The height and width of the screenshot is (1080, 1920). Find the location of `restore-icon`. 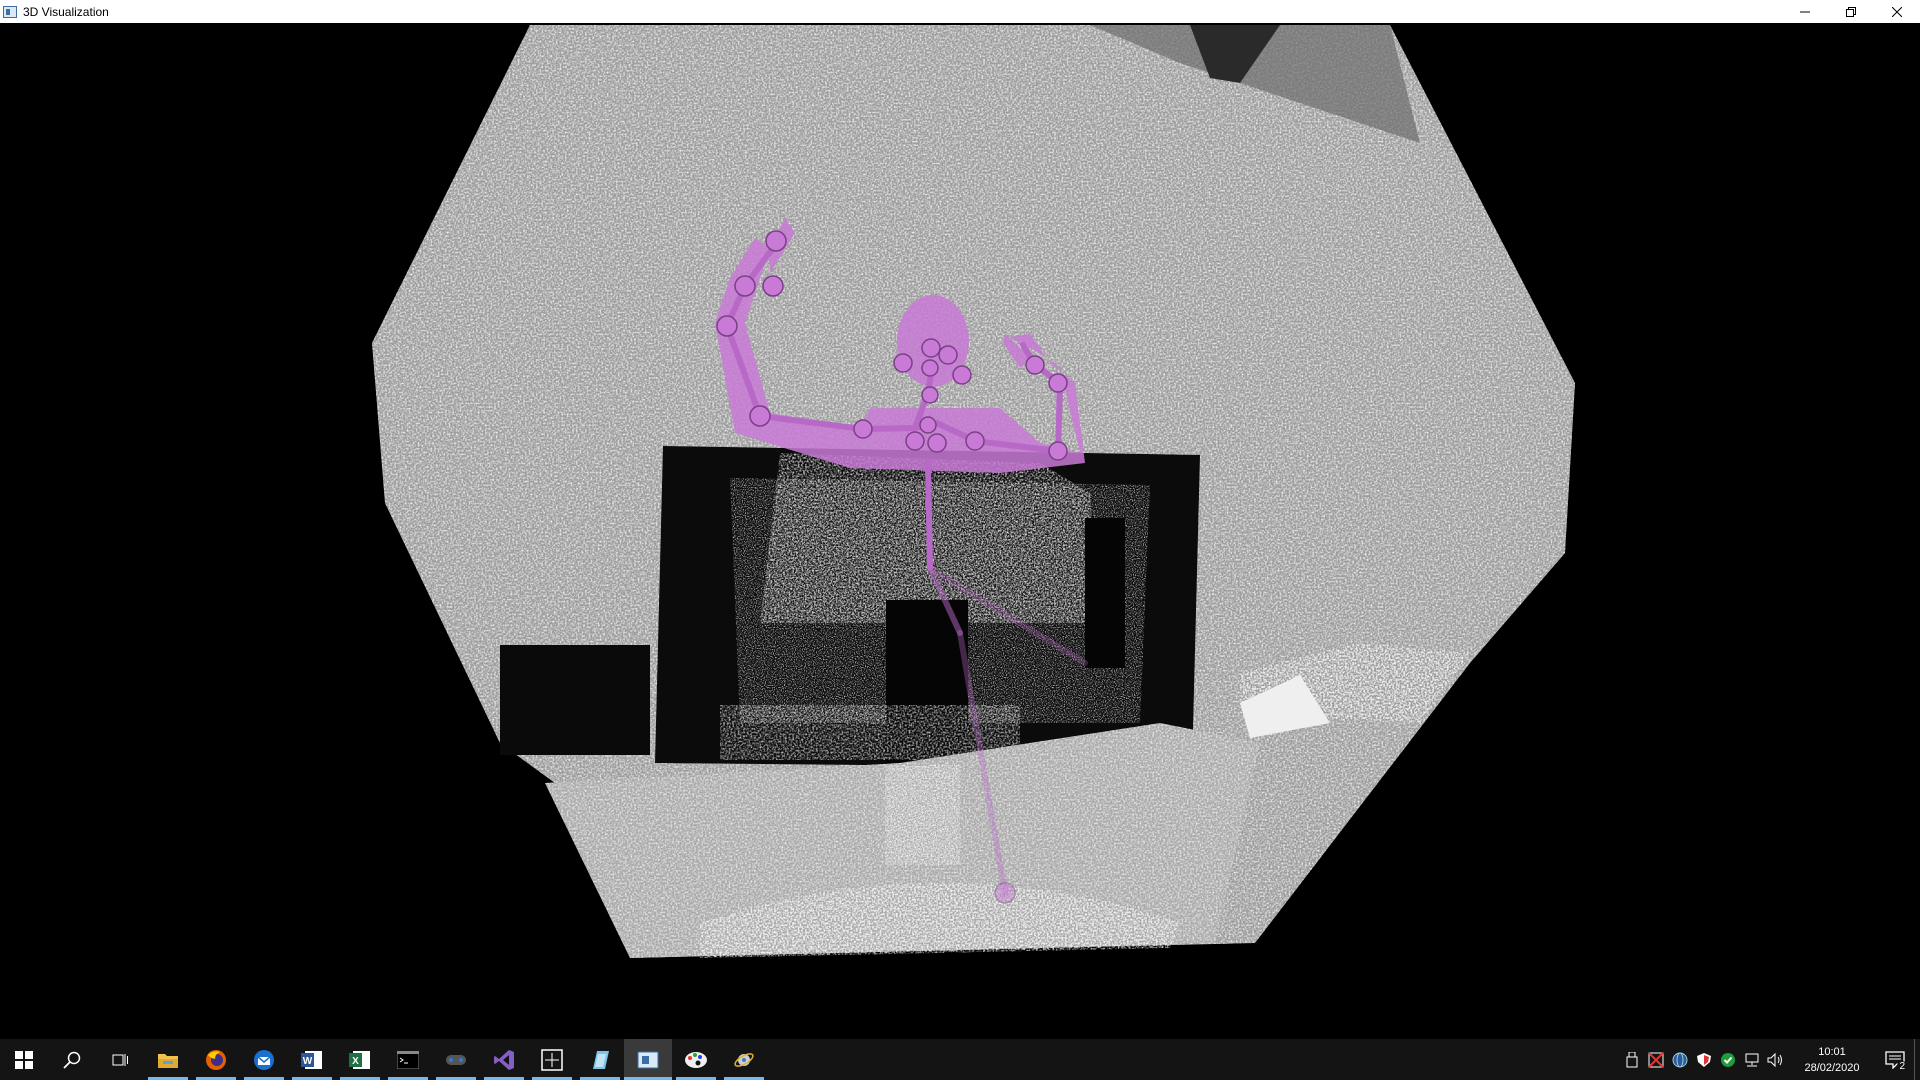

restore-icon is located at coordinates (1851, 11).